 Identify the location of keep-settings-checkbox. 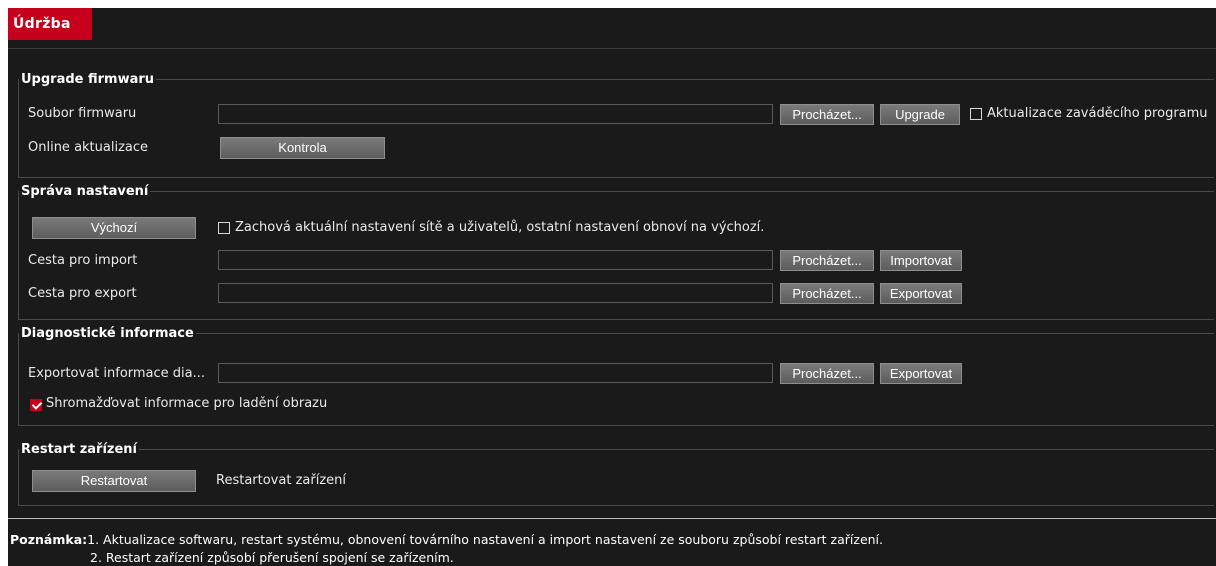
(224, 228).